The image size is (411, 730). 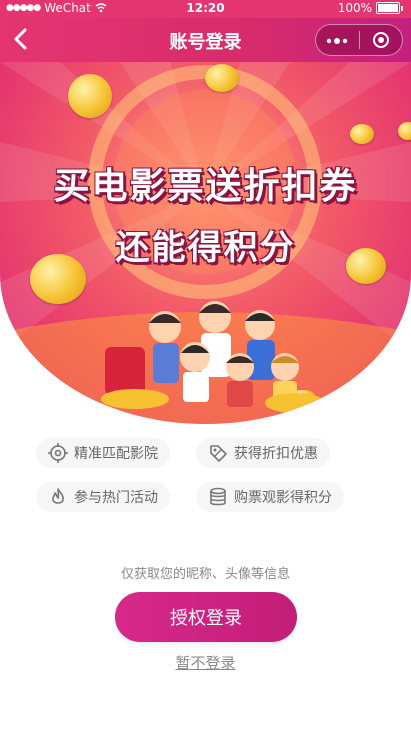 I want to click on feature-label: 参与热门活动, so click(x=116, y=498).